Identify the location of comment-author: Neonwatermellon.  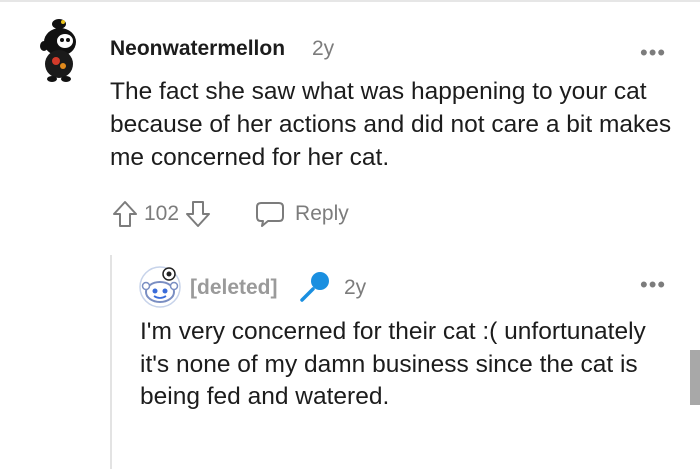
(197, 49).